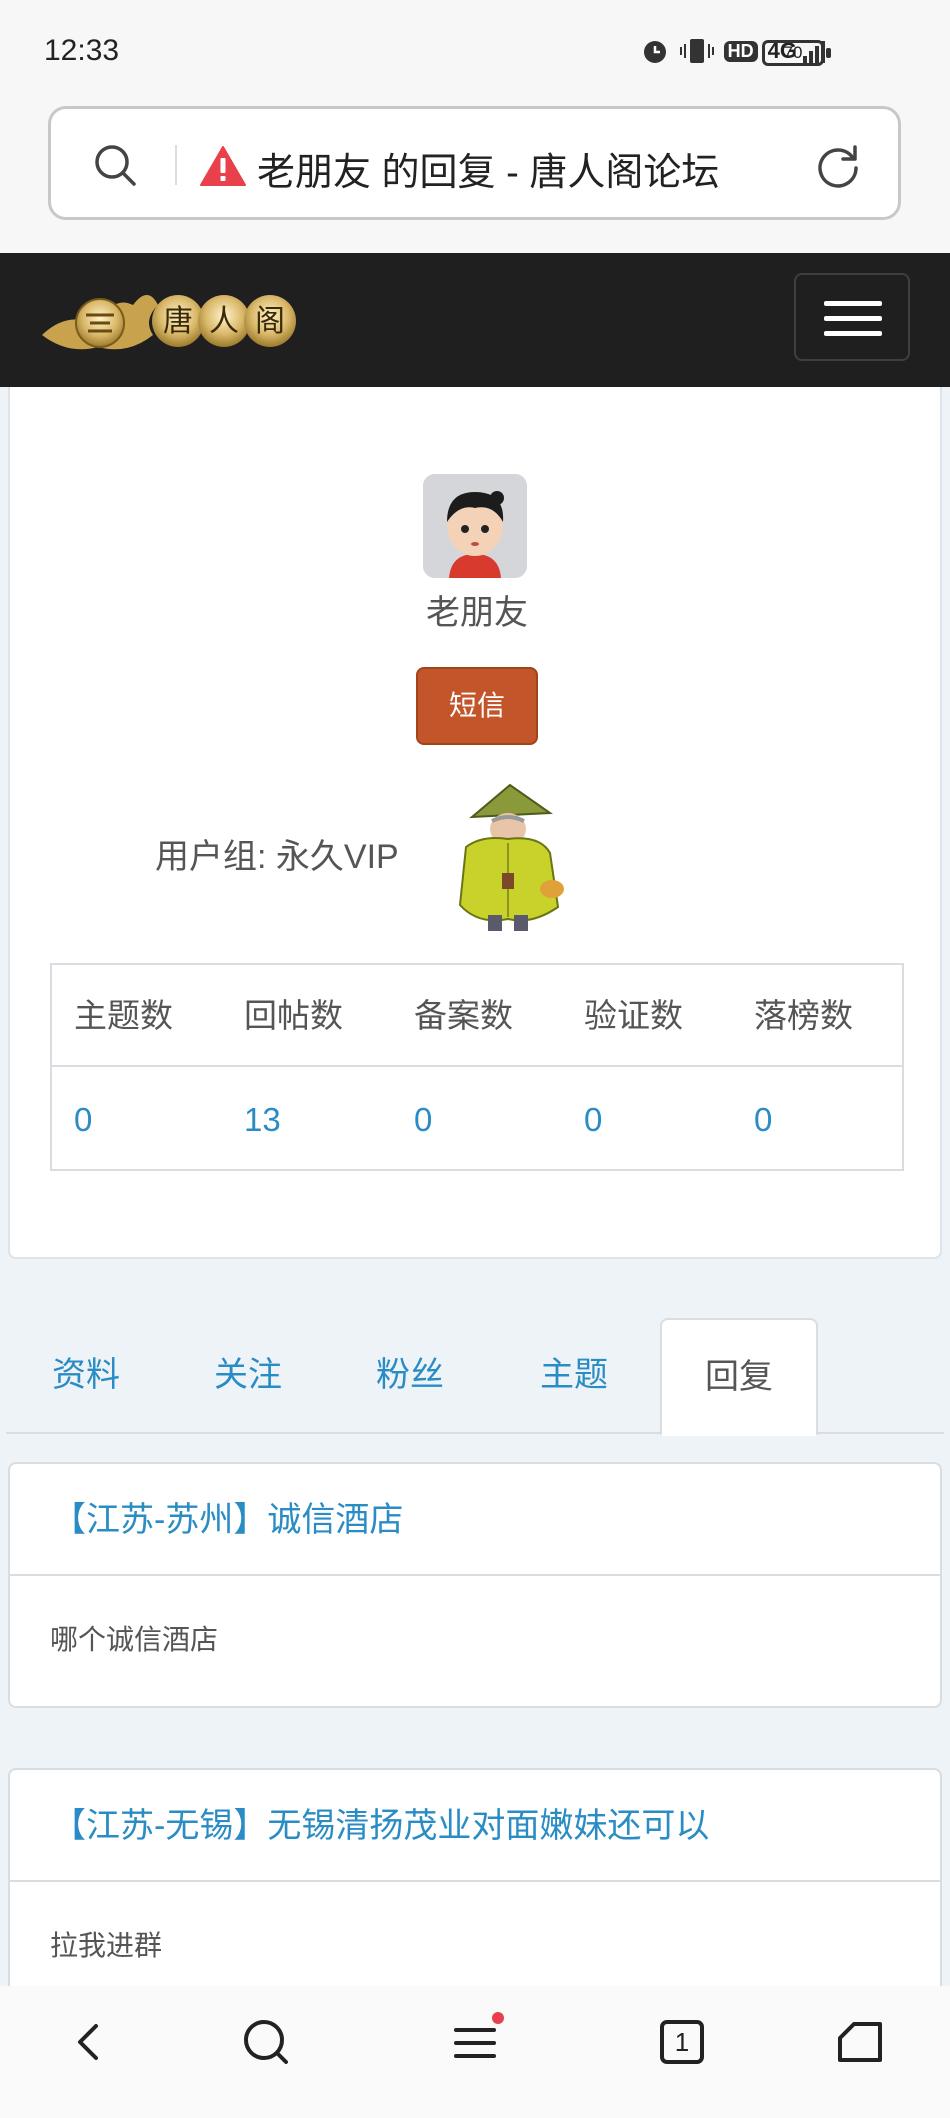 The height and width of the screenshot is (2118, 950). What do you see at coordinates (477, 613) in the screenshot?
I see `username: 老朋友` at bounding box center [477, 613].